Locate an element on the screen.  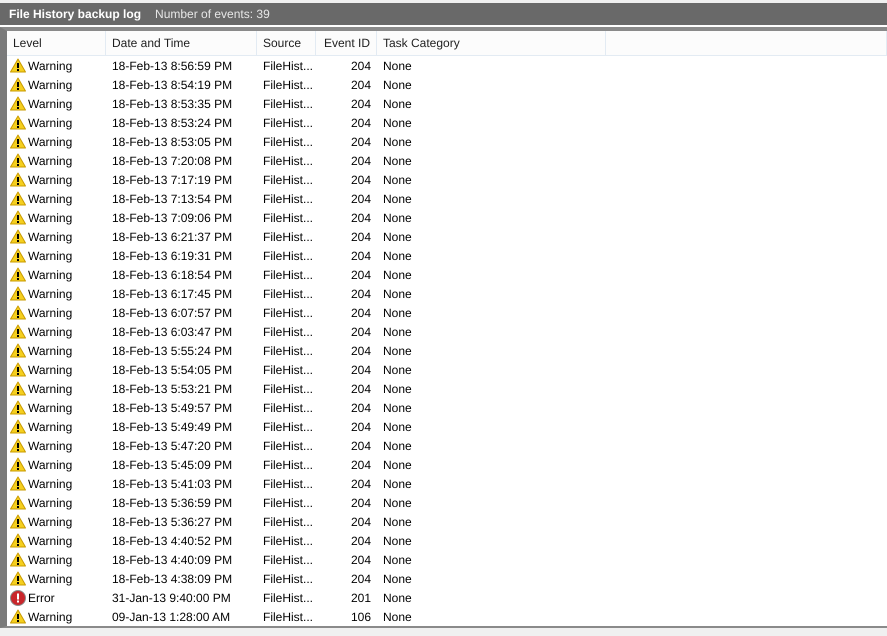
date-time-cell-text: 18-Feb-13 6:07:57 PM is located at coordinates (172, 313).